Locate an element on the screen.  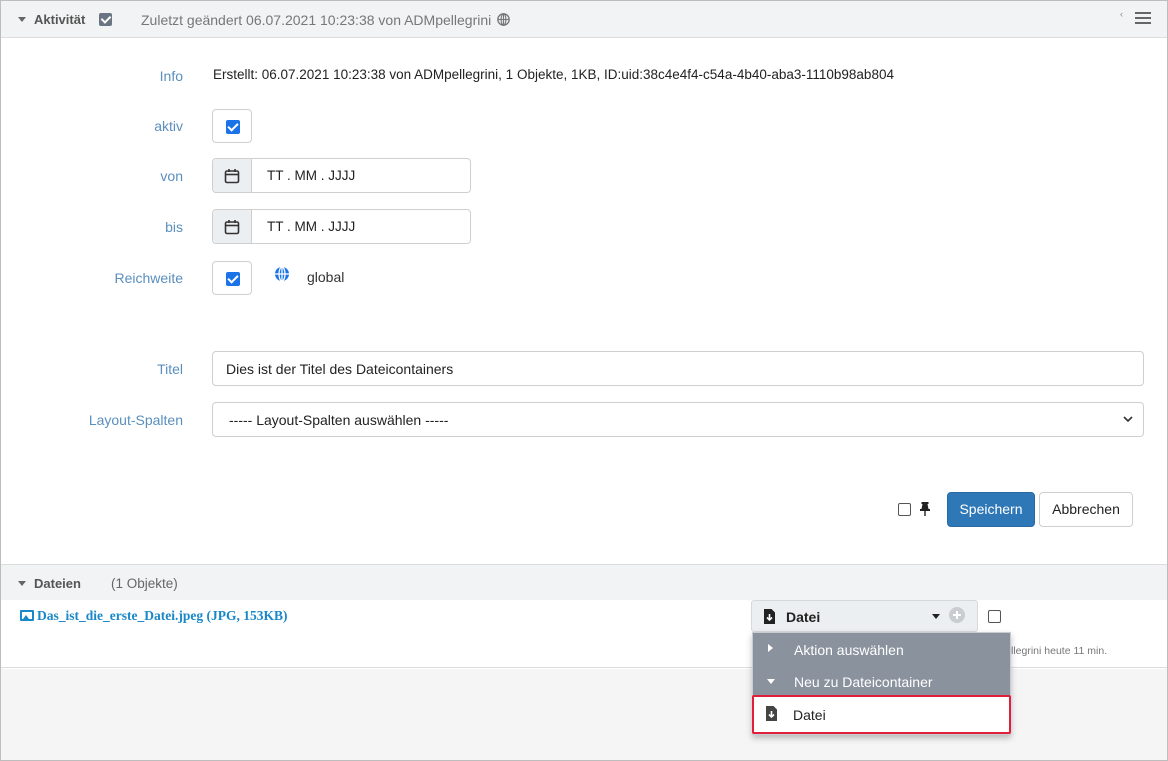
aktiv-label: aktiv is located at coordinates (168, 126).